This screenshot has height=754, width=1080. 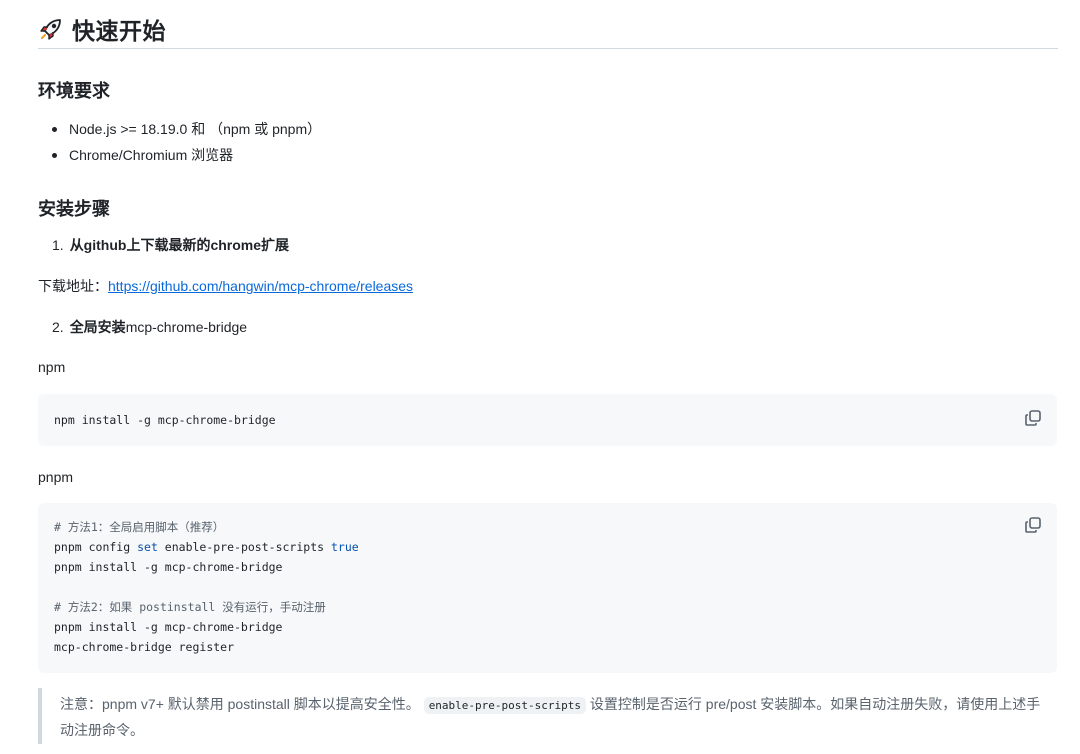 What do you see at coordinates (139, 527) in the screenshot?
I see `code-comment: # 方法1：全局启用脚本（推荐）` at bounding box center [139, 527].